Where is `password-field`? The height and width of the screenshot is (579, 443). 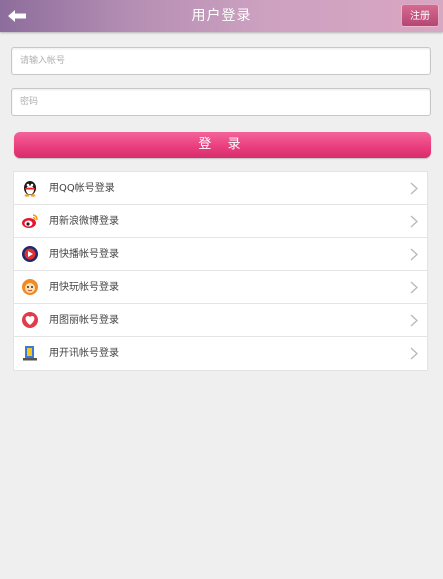 password-field is located at coordinates (221, 102).